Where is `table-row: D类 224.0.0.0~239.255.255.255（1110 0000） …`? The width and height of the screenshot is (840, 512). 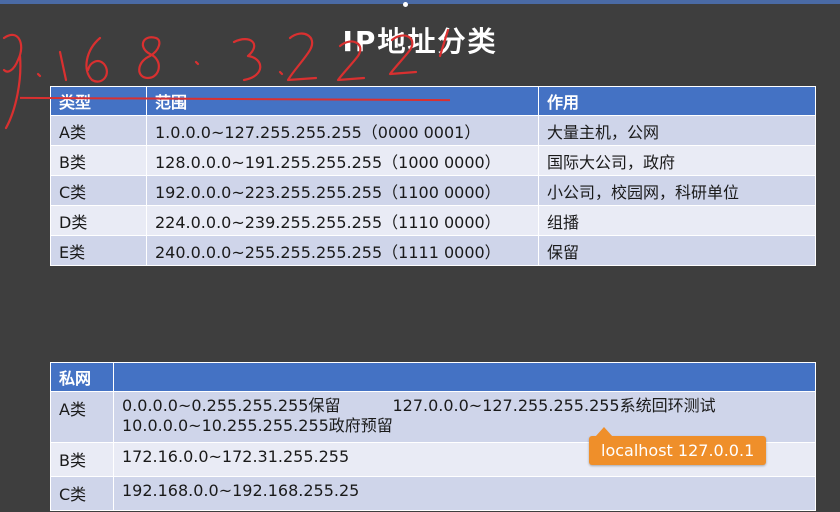
table-row: D类 224.0.0.0~239.255.255.255（1110 0000） … is located at coordinates (433, 220).